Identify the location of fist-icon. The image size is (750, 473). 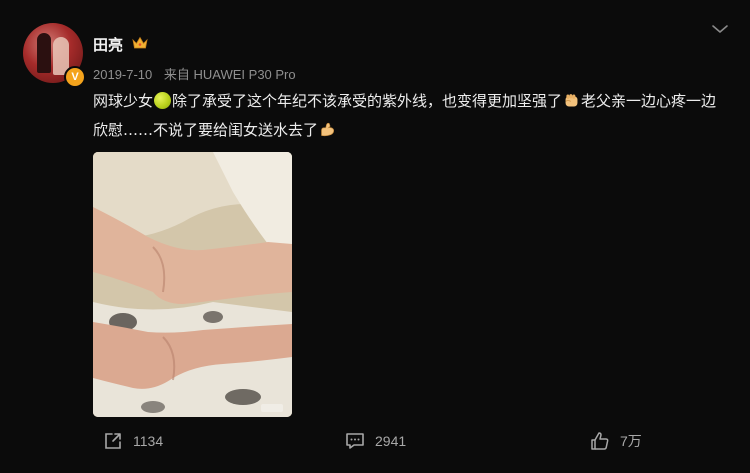
(571, 100).